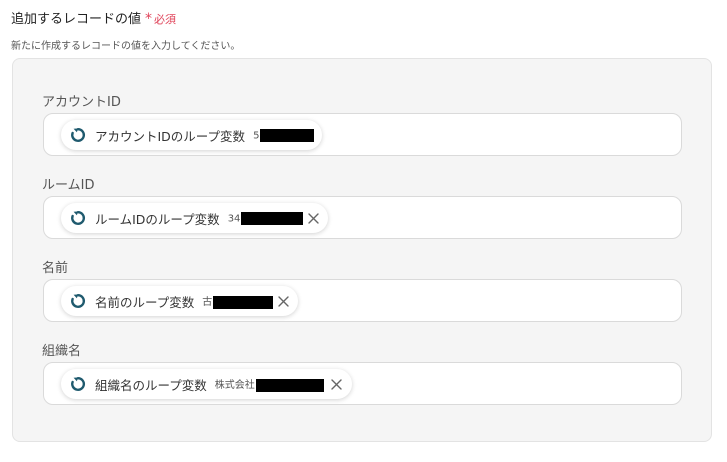 The height and width of the screenshot is (462, 727). I want to click on field-input-room-id: ルームIDのループ変数 34, so click(362, 217).